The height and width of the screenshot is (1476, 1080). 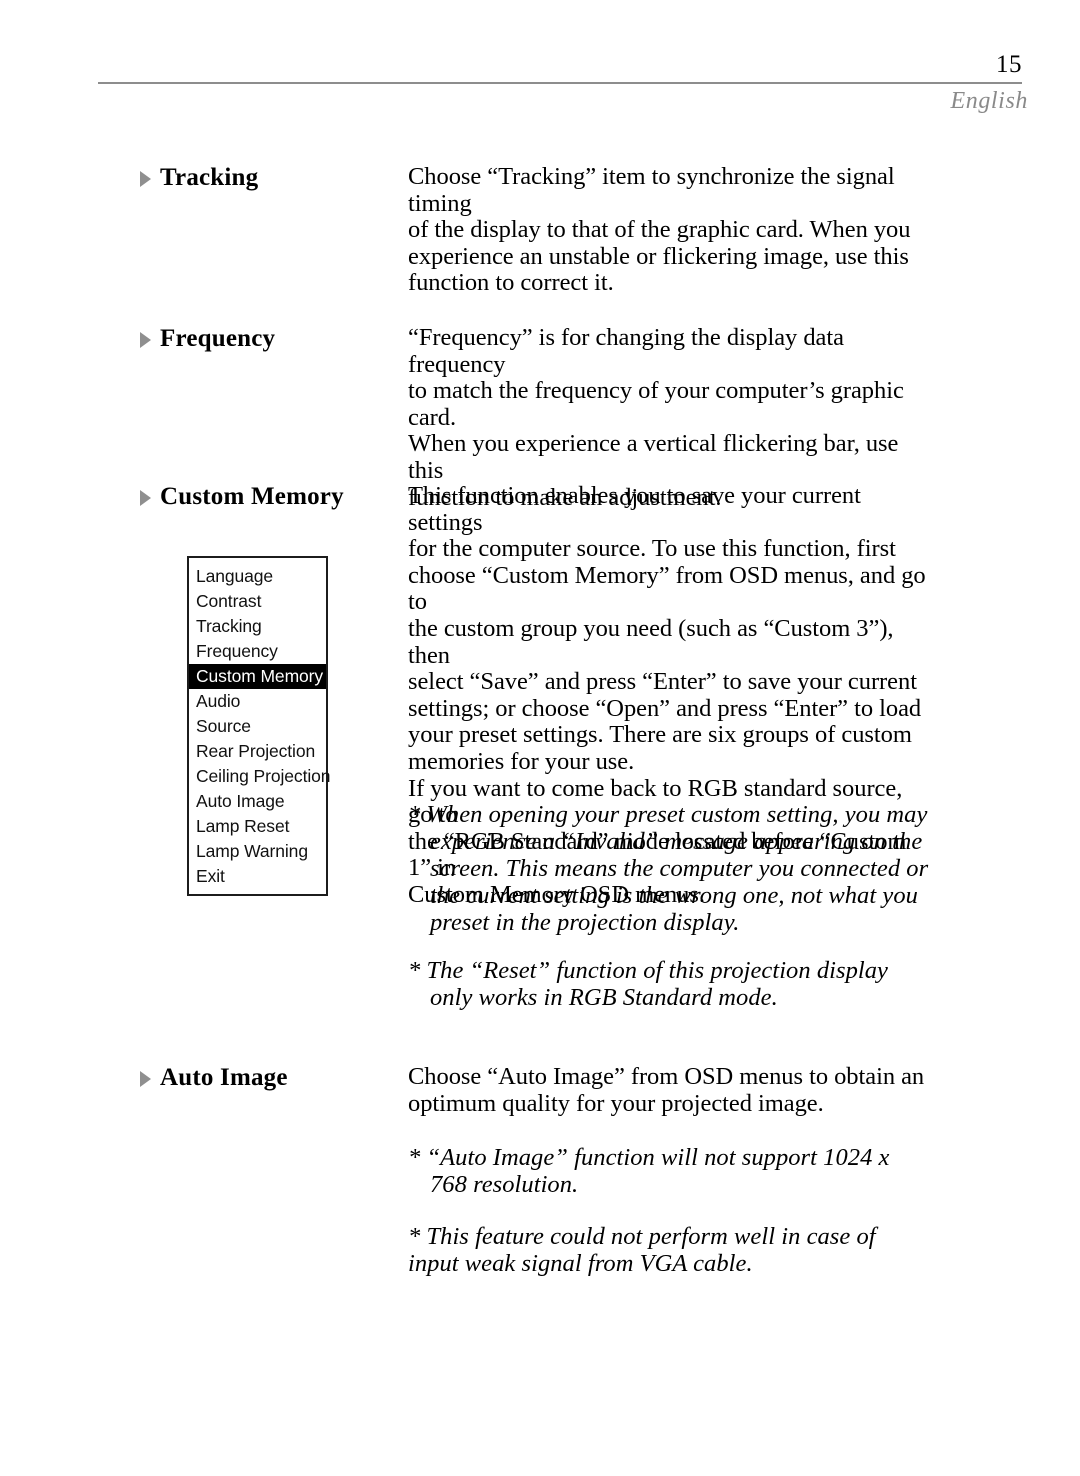 What do you see at coordinates (257, 576) in the screenshot?
I see `osd-menu-item-language: Language` at bounding box center [257, 576].